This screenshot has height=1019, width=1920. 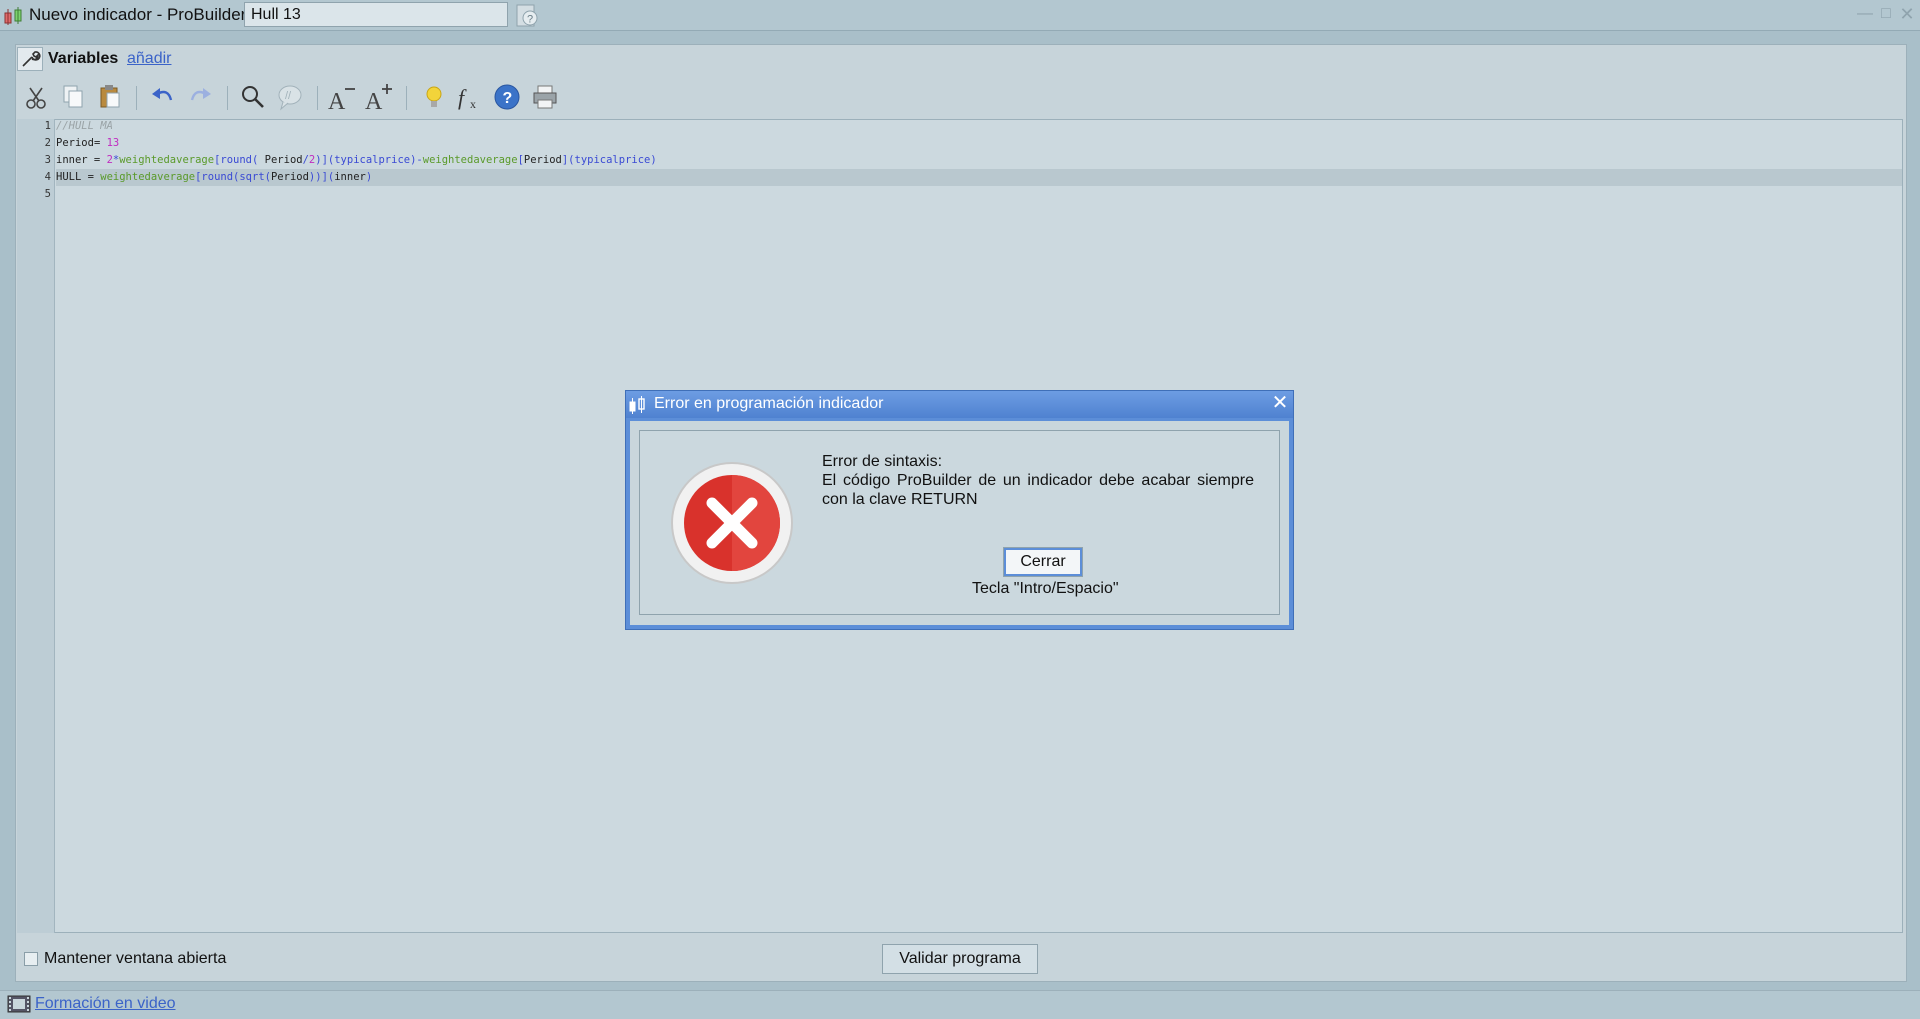 What do you see at coordinates (1280, 403) in the screenshot?
I see `close-dialog-icon: ✕` at bounding box center [1280, 403].